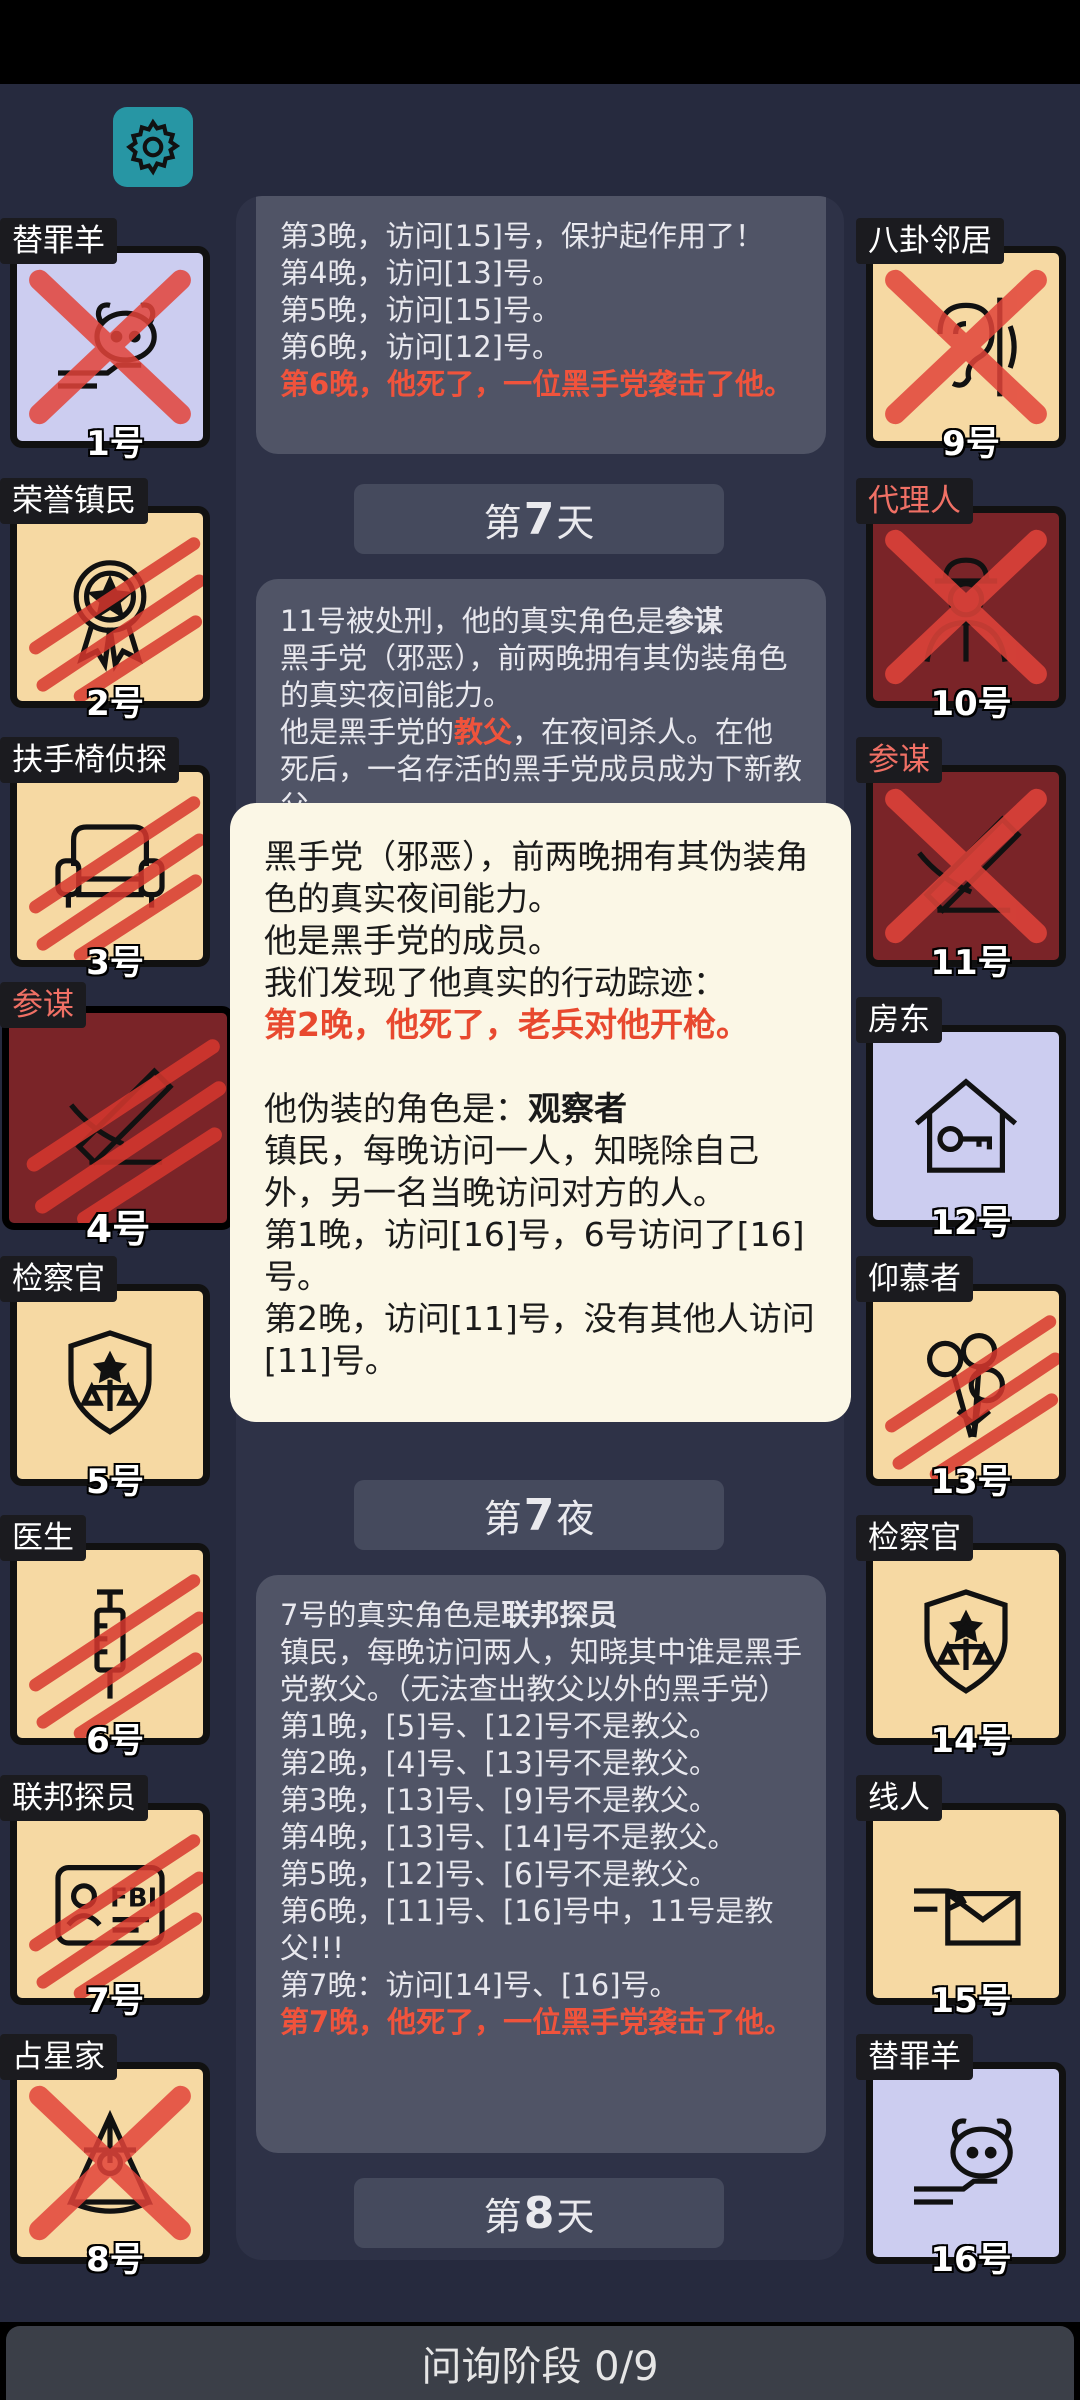  What do you see at coordinates (541, 1670) in the screenshot?
I see `log-line: 镇民，每晚访问两人，知晓其中谁是黑手党教父。（无法查出教父以外的黑手党）` at bounding box center [541, 1670].